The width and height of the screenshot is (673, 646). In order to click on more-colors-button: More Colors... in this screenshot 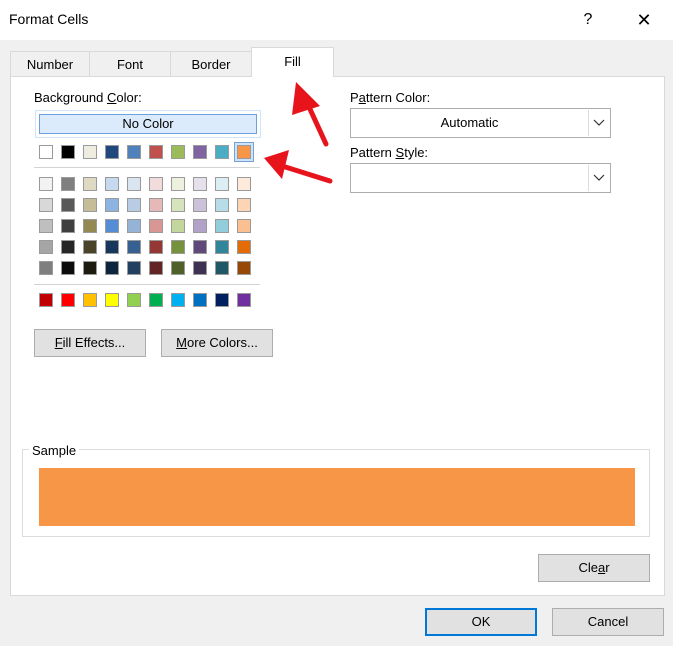, I will do `click(217, 343)`.